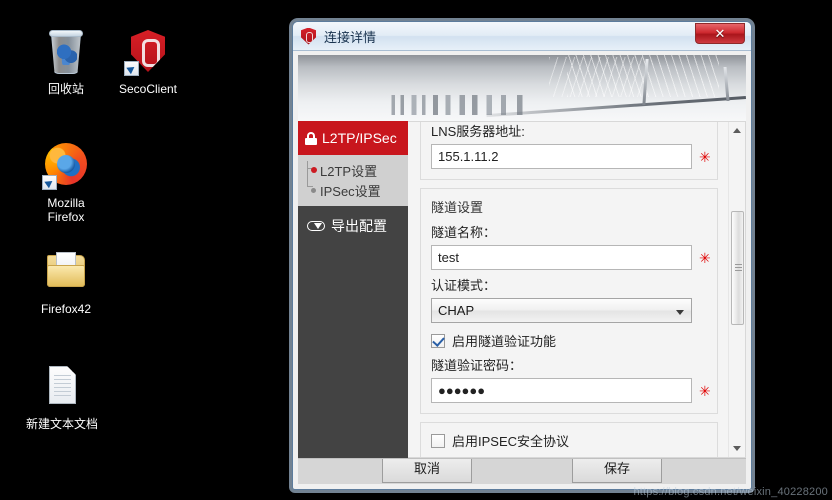  Describe the element at coordinates (66, 272) in the screenshot. I see `folder-icon` at that location.